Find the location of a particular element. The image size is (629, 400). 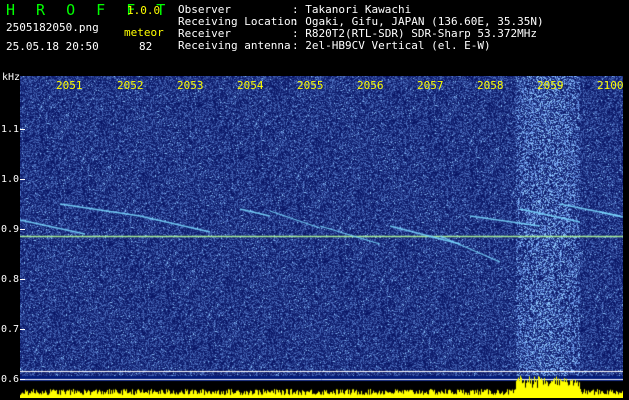

app-version: 1.0.0 is located at coordinates (144, 10).